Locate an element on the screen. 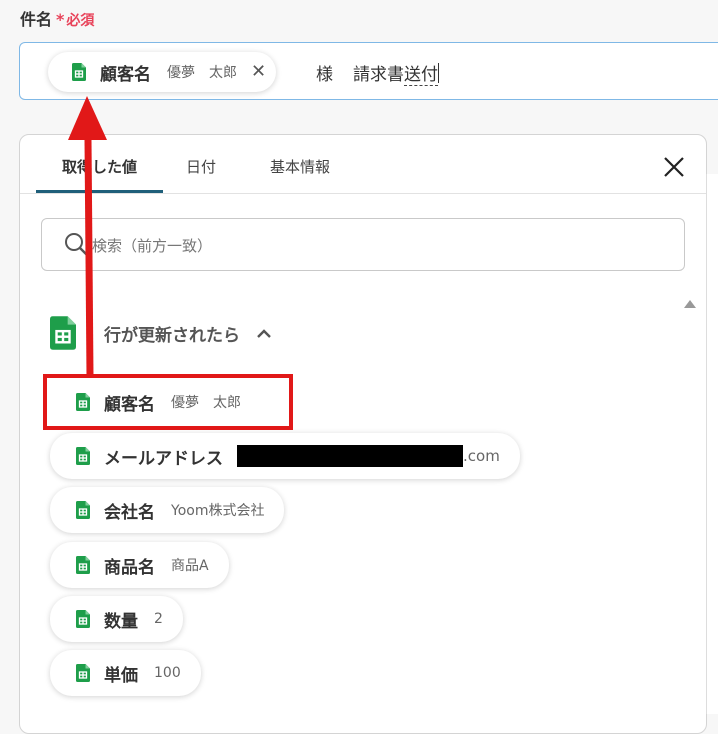 This screenshot has width=718, height=734. tab-divider is located at coordinates (363, 193).